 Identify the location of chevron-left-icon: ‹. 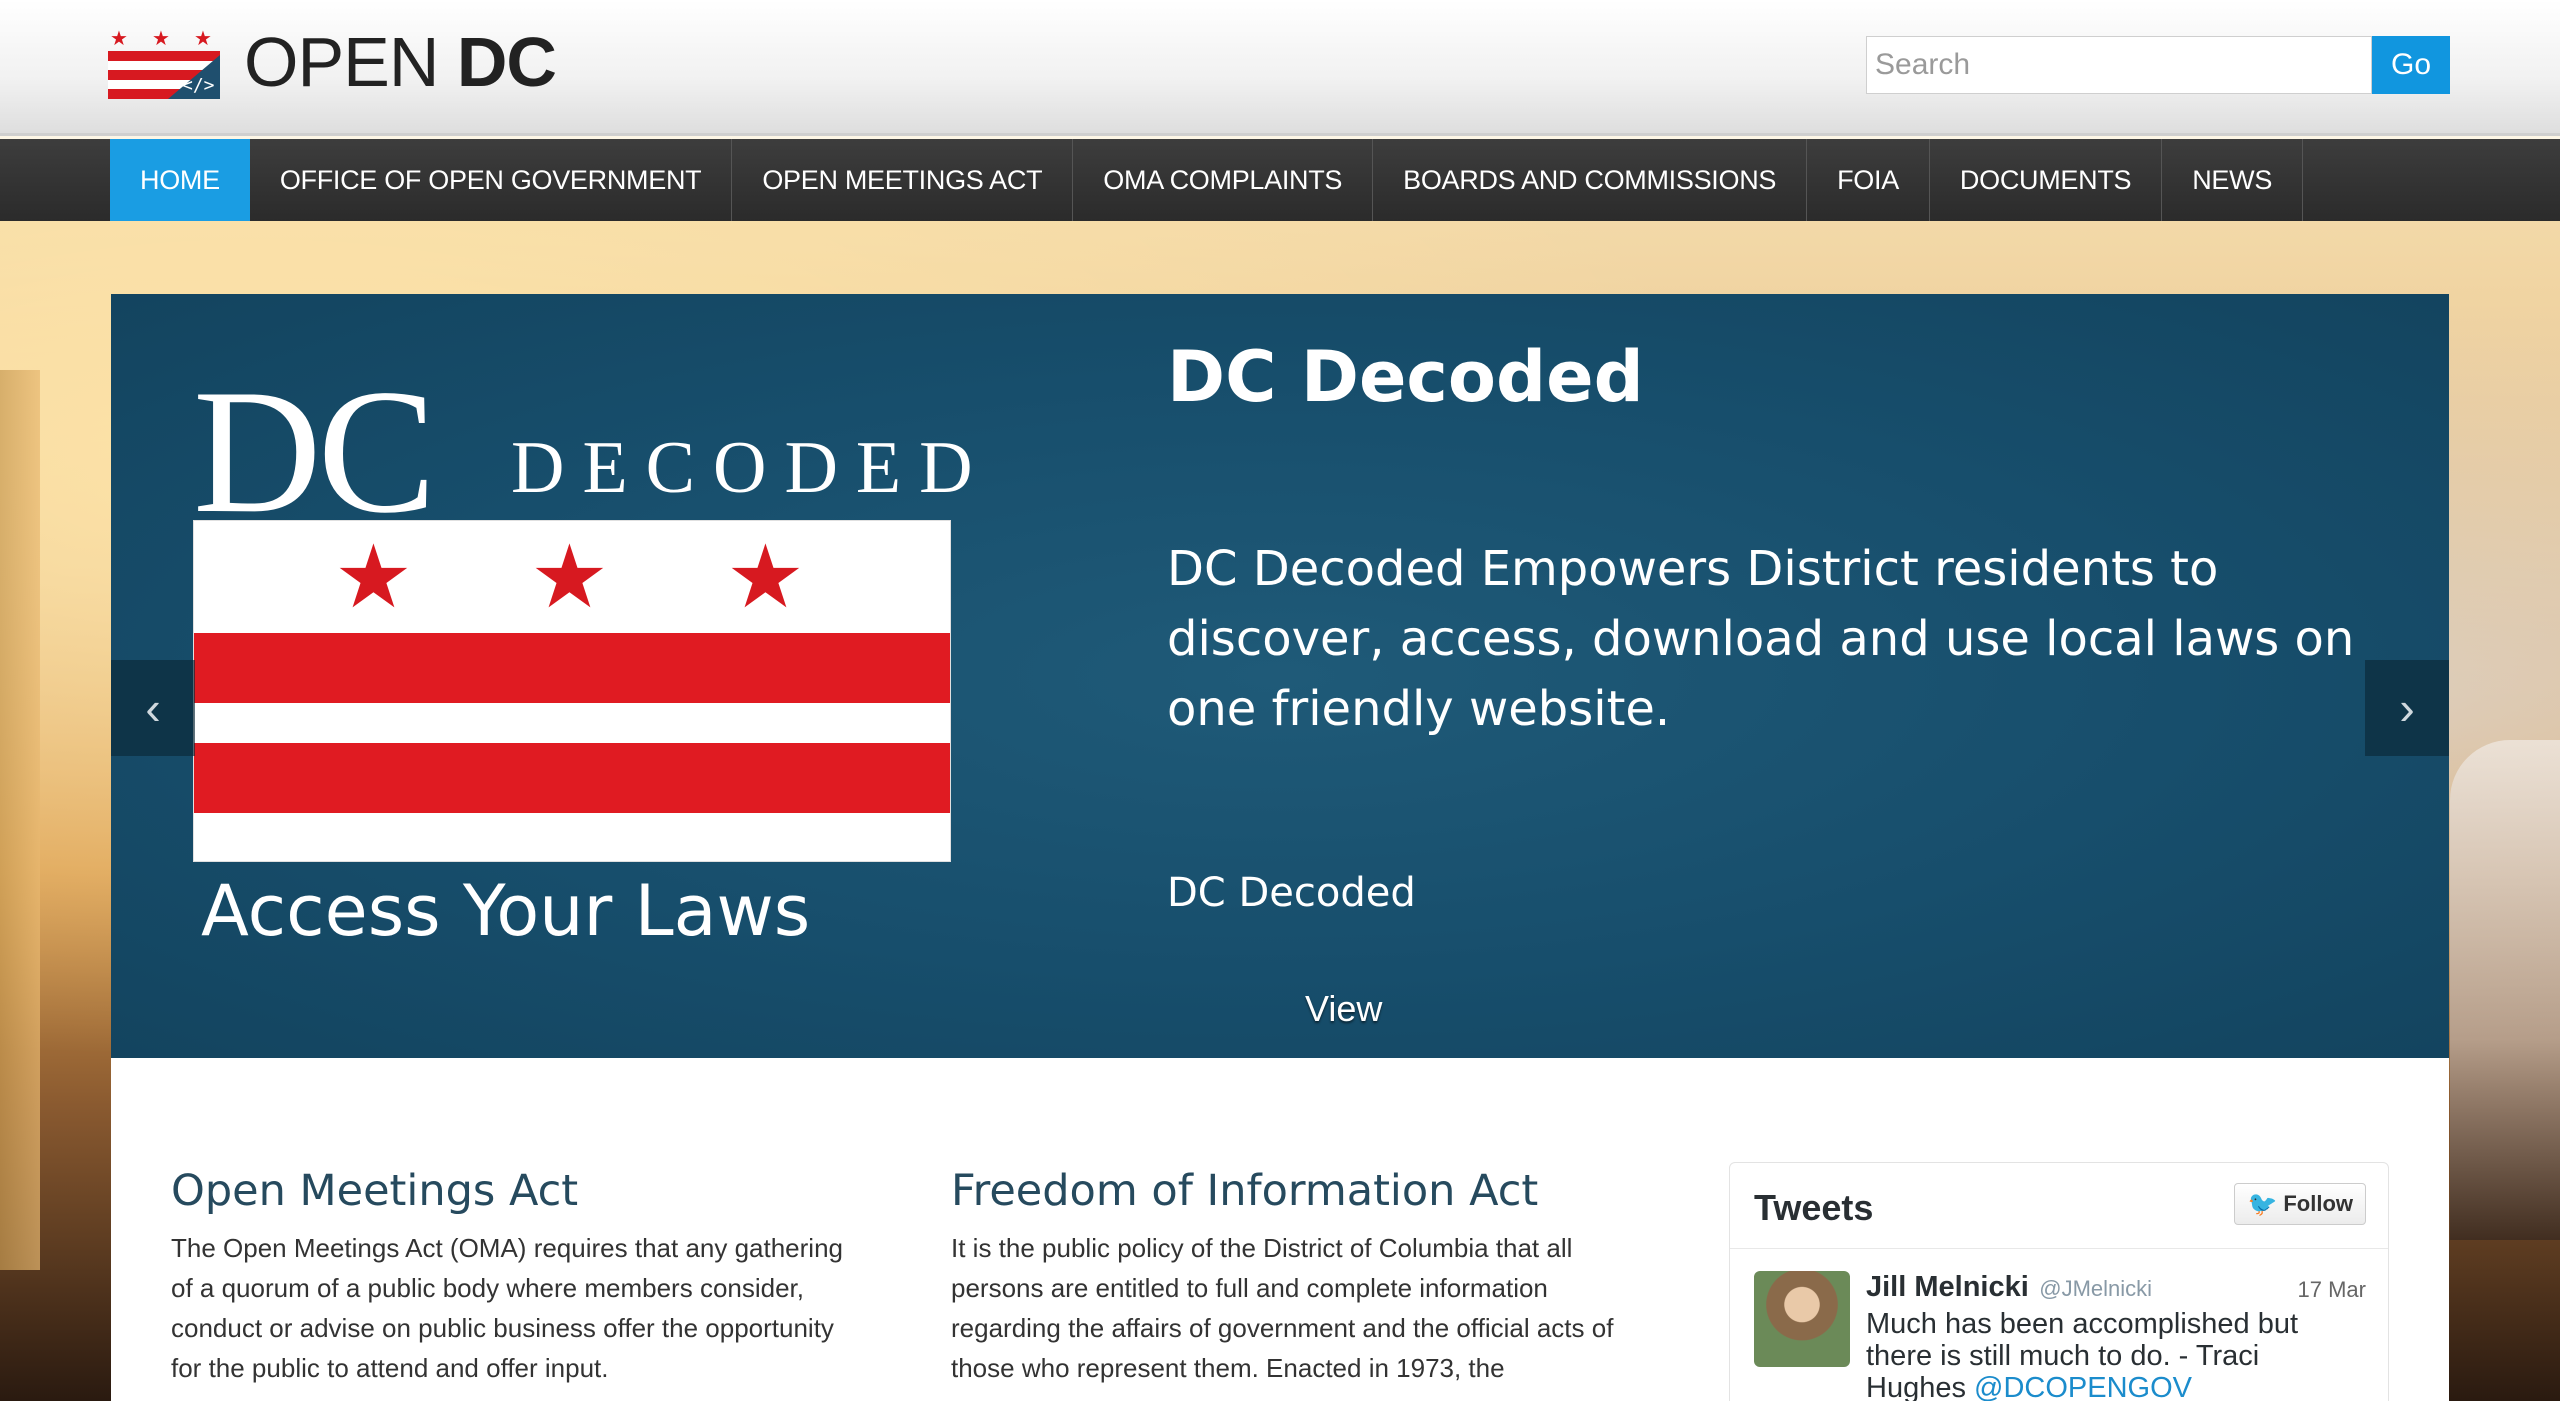
(153, 708).